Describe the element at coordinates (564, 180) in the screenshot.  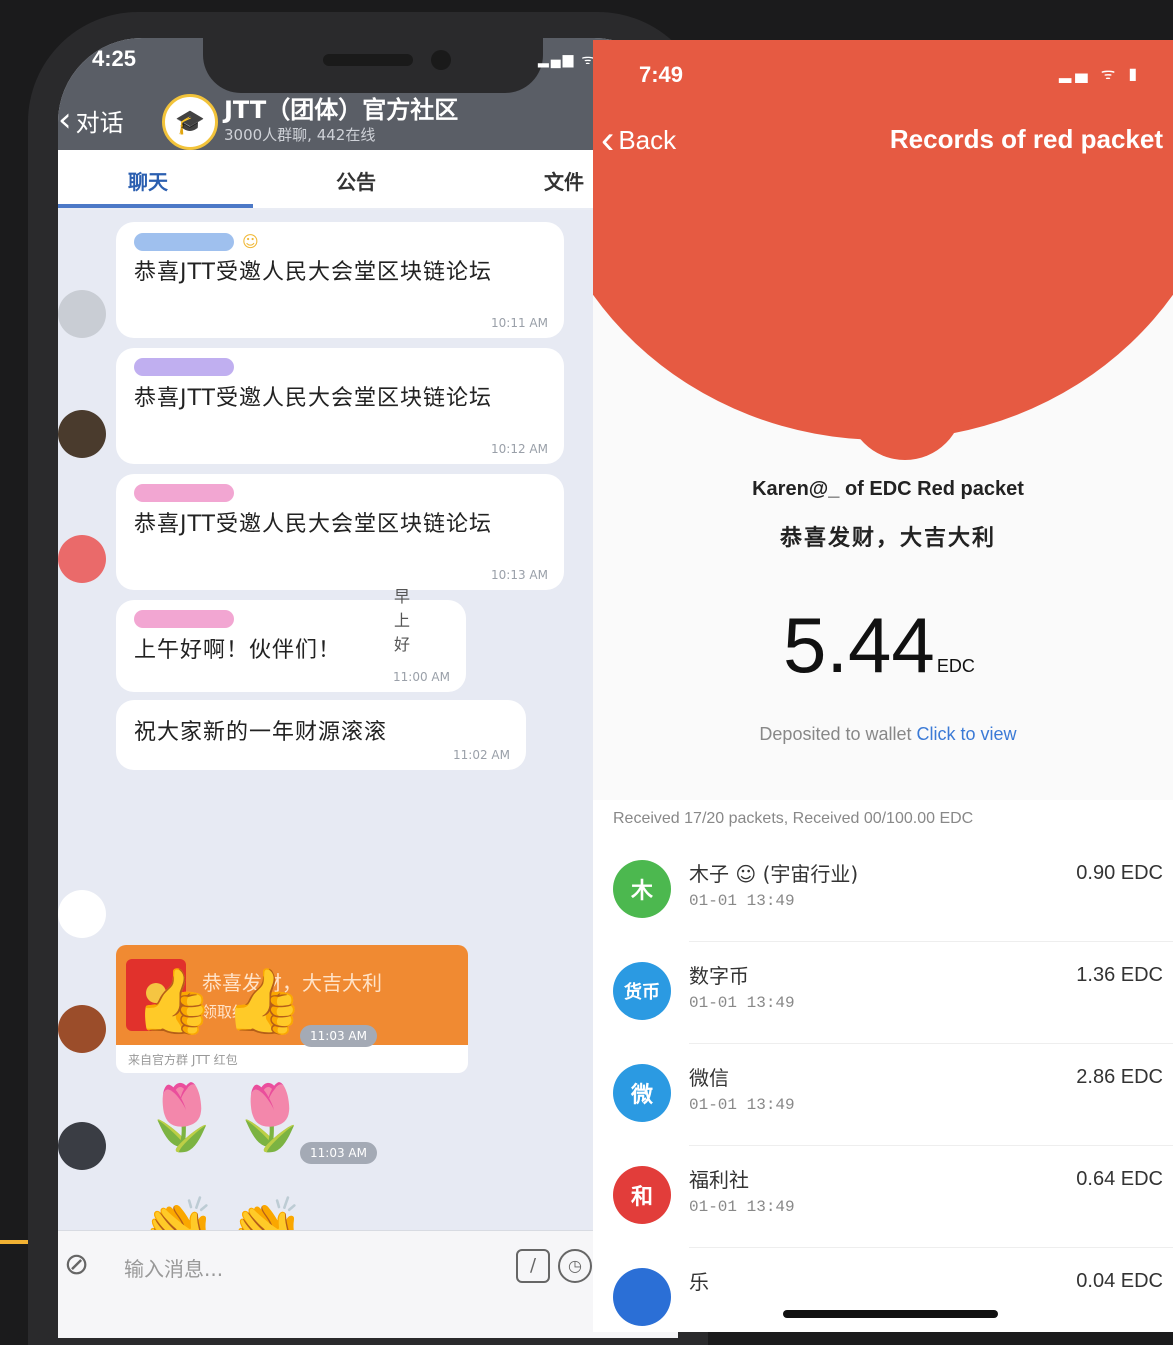
I see `tab-files: 文件` at that location.